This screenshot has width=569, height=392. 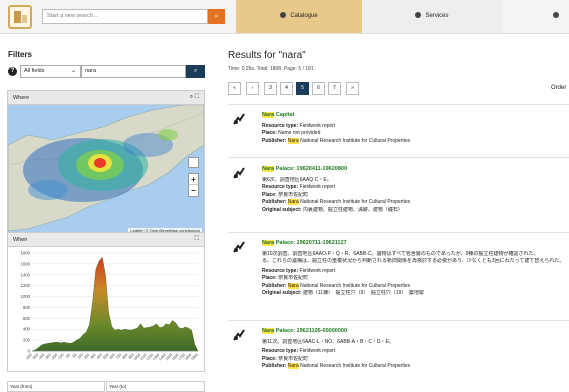 I want to click on tab-services: Services, so click(x=432, y=16).